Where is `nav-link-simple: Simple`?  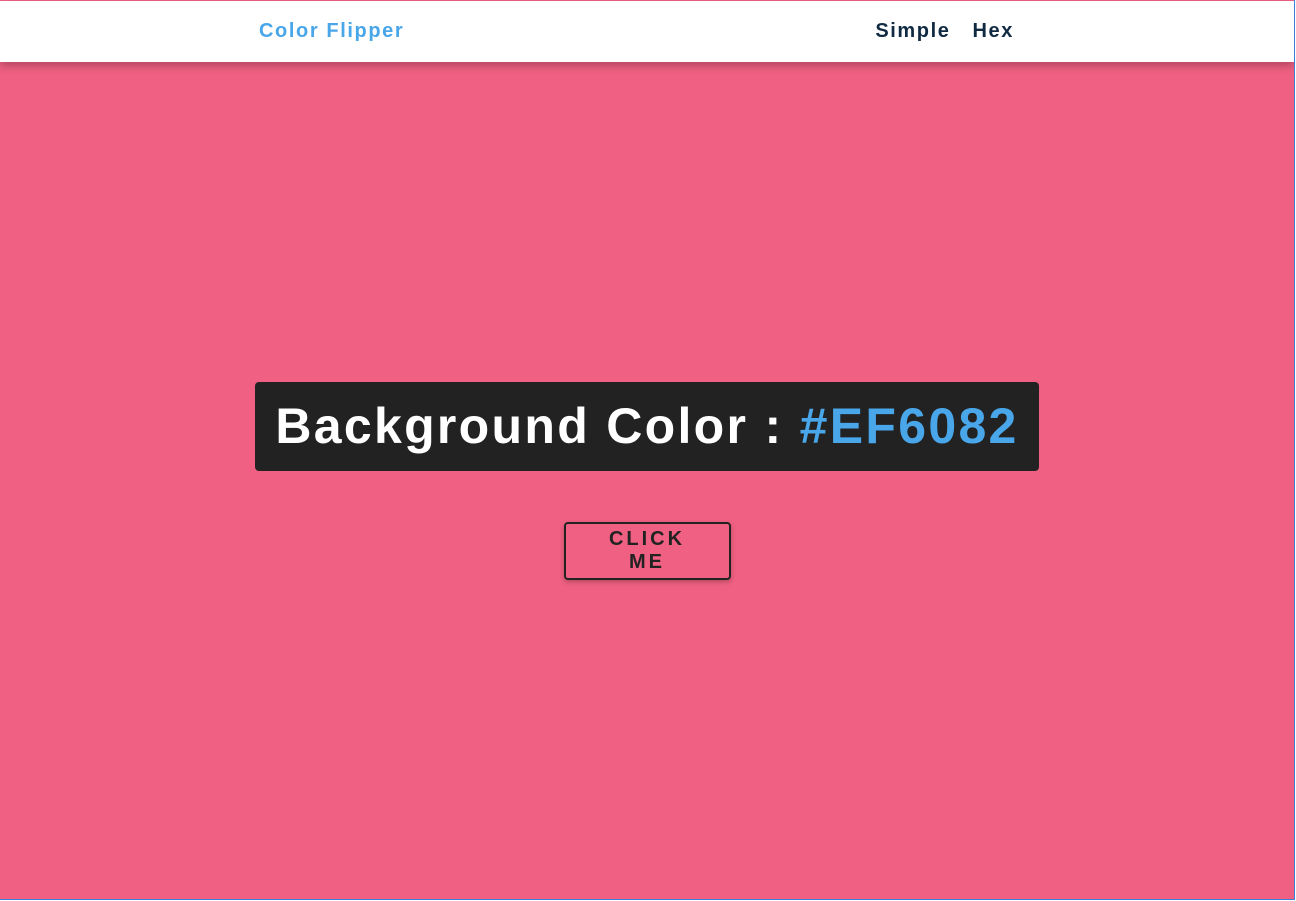 nav-link-simple: Simple is located at coordinates (912, 31).